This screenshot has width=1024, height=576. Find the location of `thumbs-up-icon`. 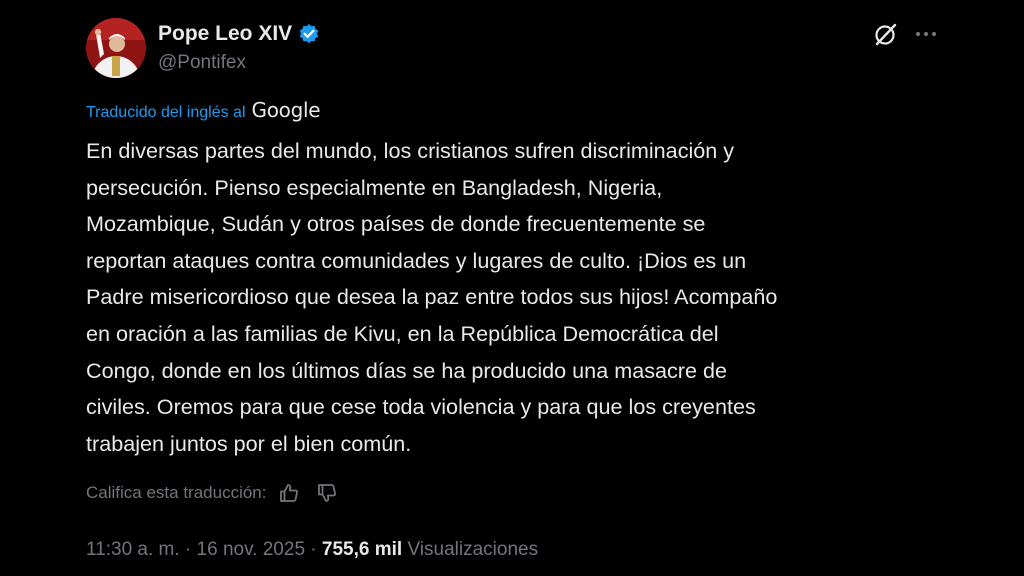

thumbs-up-icon is located at coordinates (289, 493).